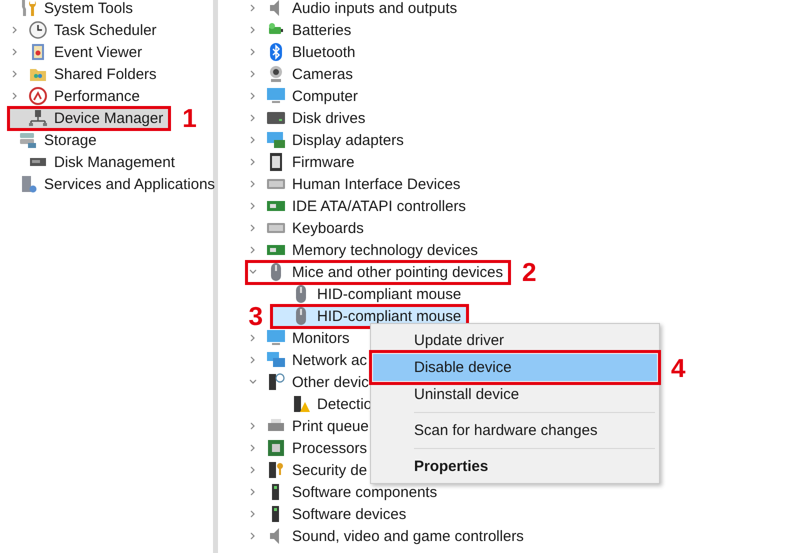 Image resolution: width=800 pixels, height=553 pixels. I want to click on menu-item: Disable device, so click(515, 367).